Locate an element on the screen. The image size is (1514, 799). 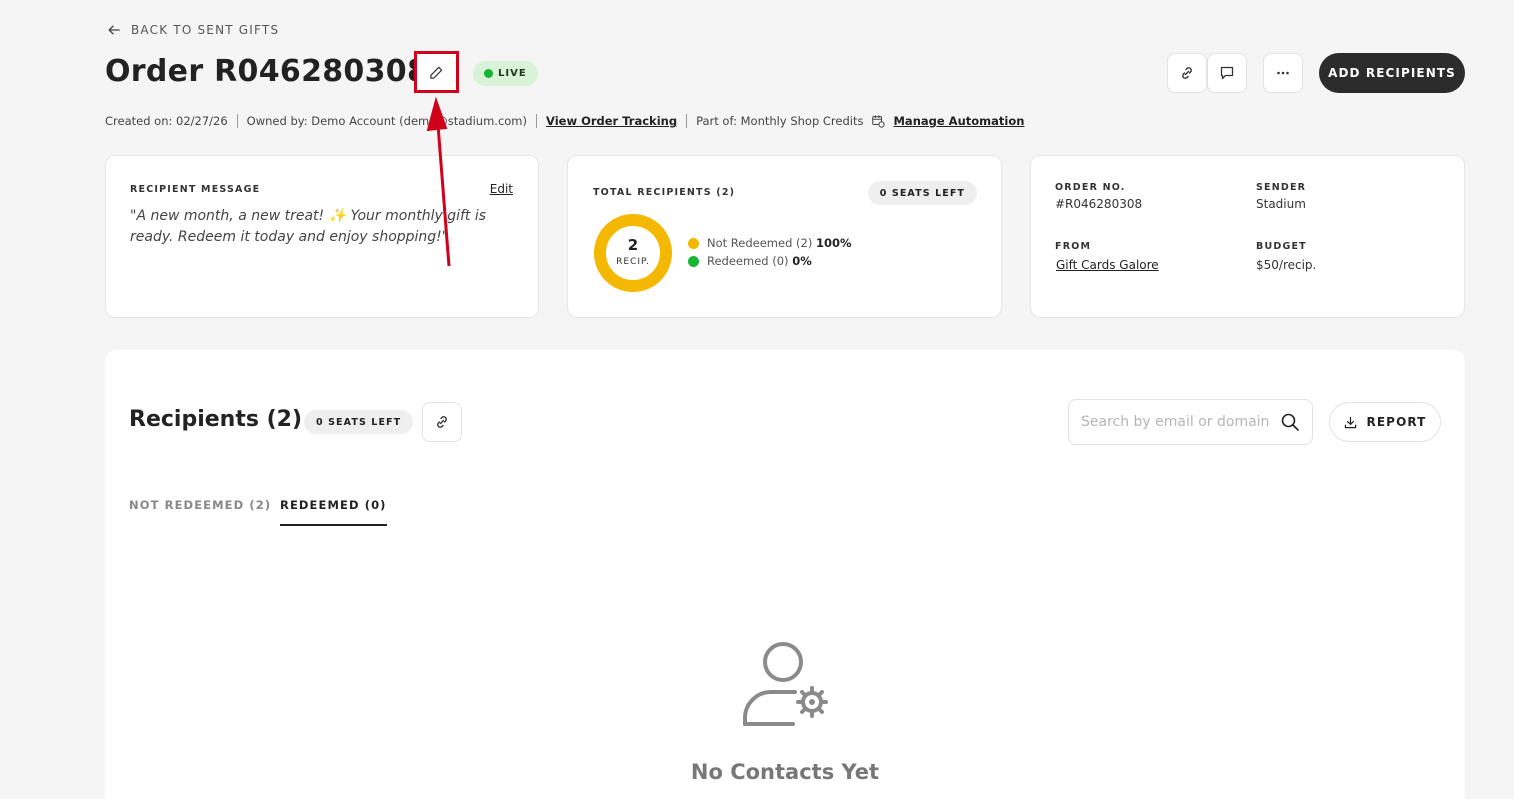
donut-count: 2 is located at coordinates (633, 245).